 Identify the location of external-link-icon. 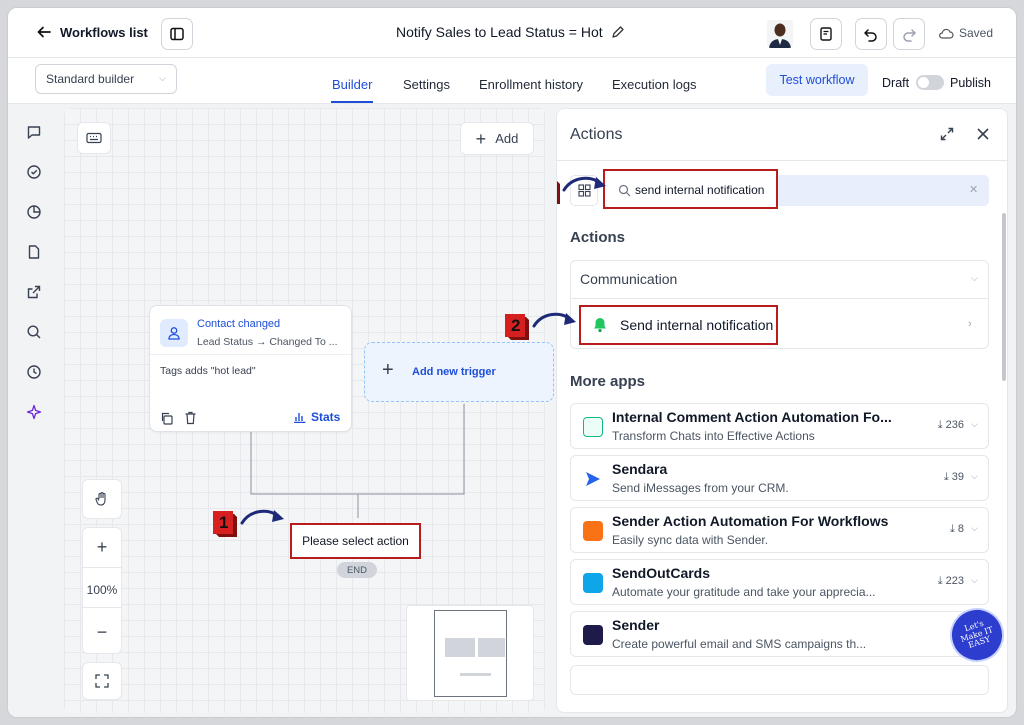
(34, 292).